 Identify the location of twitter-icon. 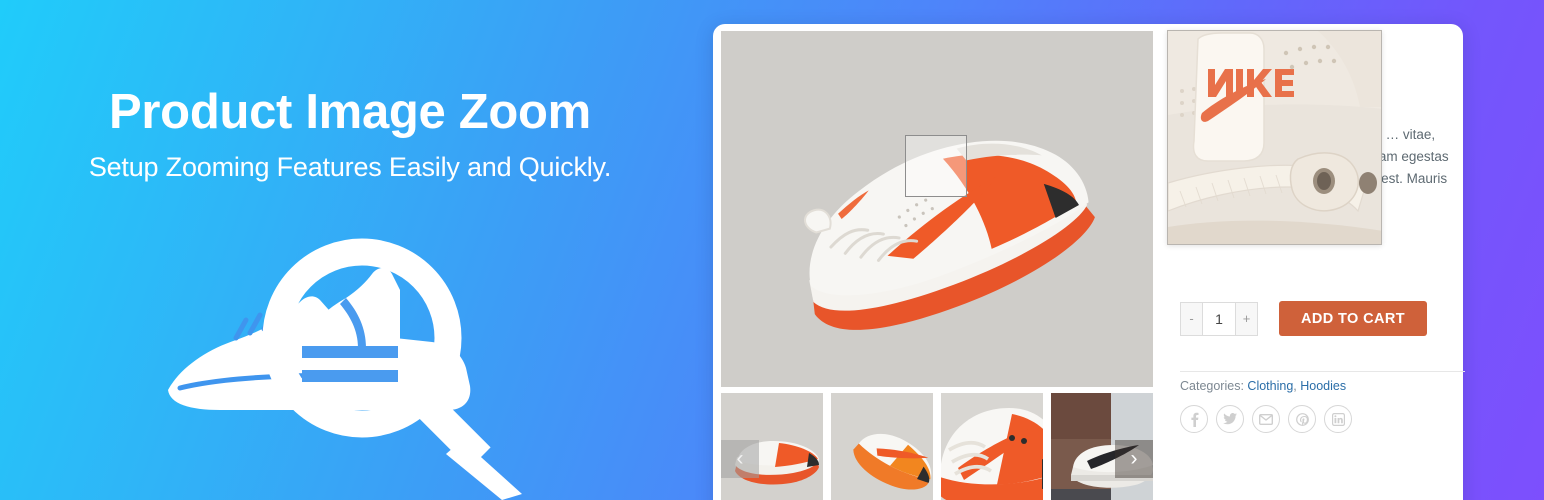
(1230, 419).